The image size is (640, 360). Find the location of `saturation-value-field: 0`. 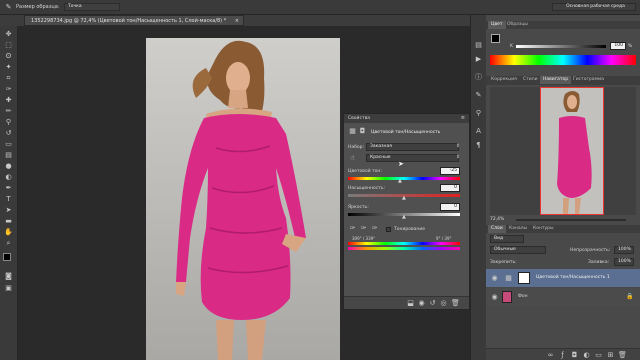

saturation-value-field: 0 is located at coordinates (450, 188).